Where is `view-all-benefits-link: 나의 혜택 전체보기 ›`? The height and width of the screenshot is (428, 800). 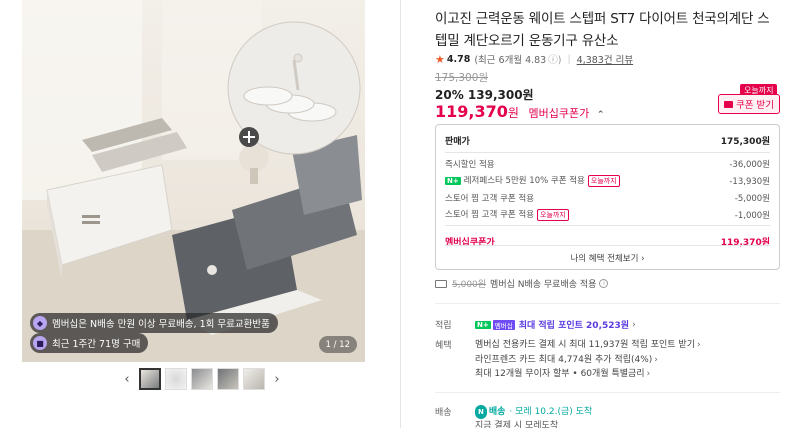 view-all-benefits-link: 나의 혜택 전체보기 › is located at coordinates (607, 257).